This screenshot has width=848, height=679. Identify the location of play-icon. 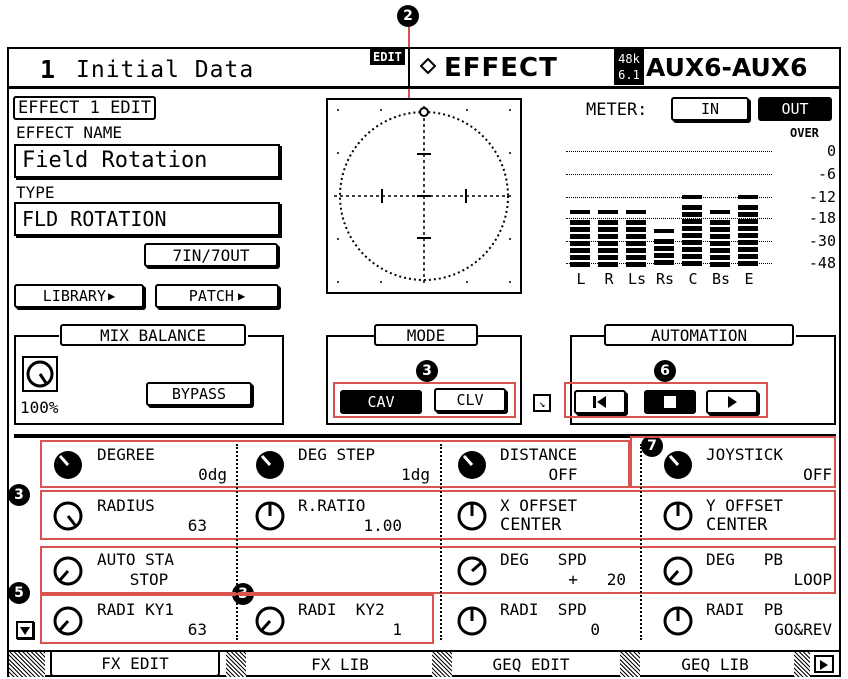
(732, 402).